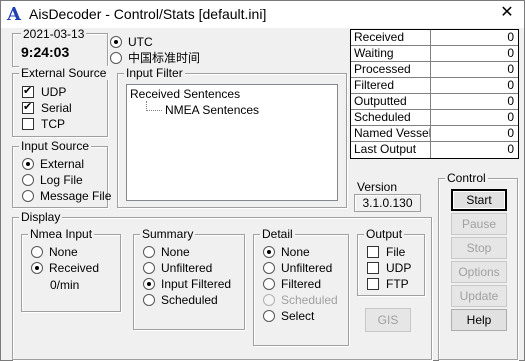  What do you see at coordinates (434, 38) in the screenshot?
I see `stats-row: Received 0` at bounding box center [434, 38].